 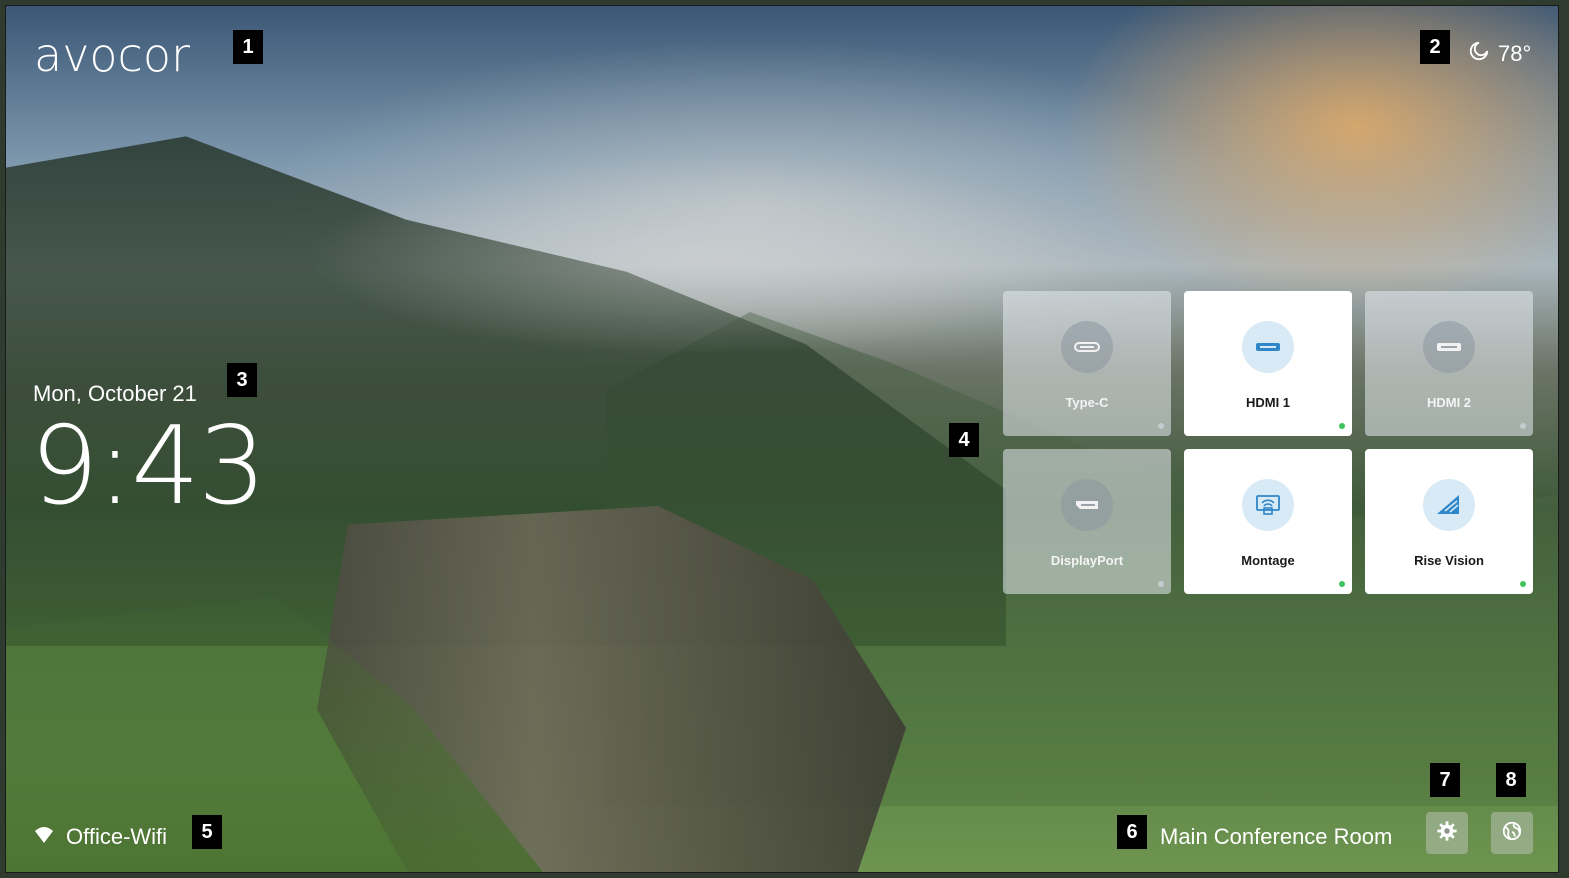 I want to click on annotation-badge-5: 5, so click(x=207, y=832).